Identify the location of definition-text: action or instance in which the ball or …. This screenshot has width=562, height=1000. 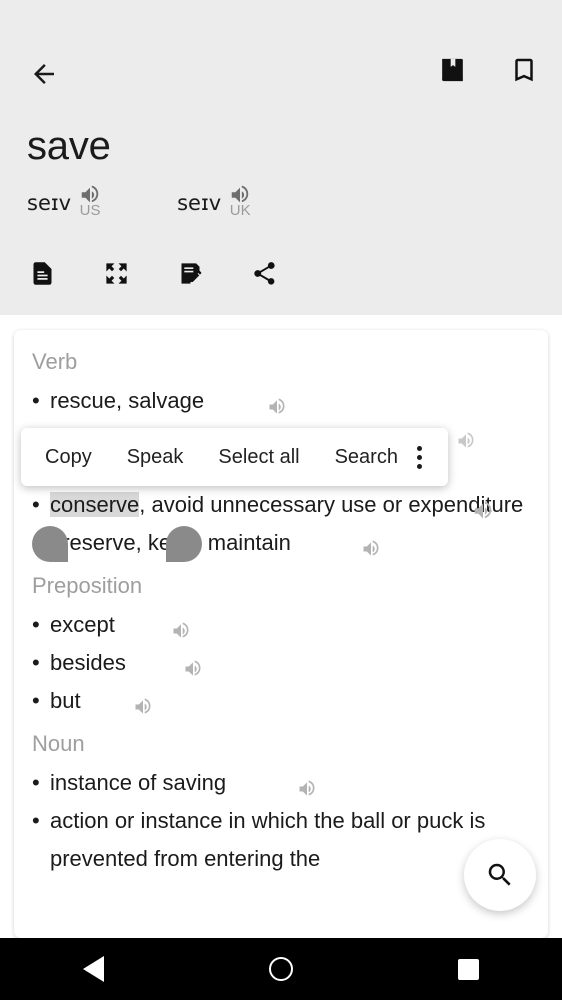
(268, 839).